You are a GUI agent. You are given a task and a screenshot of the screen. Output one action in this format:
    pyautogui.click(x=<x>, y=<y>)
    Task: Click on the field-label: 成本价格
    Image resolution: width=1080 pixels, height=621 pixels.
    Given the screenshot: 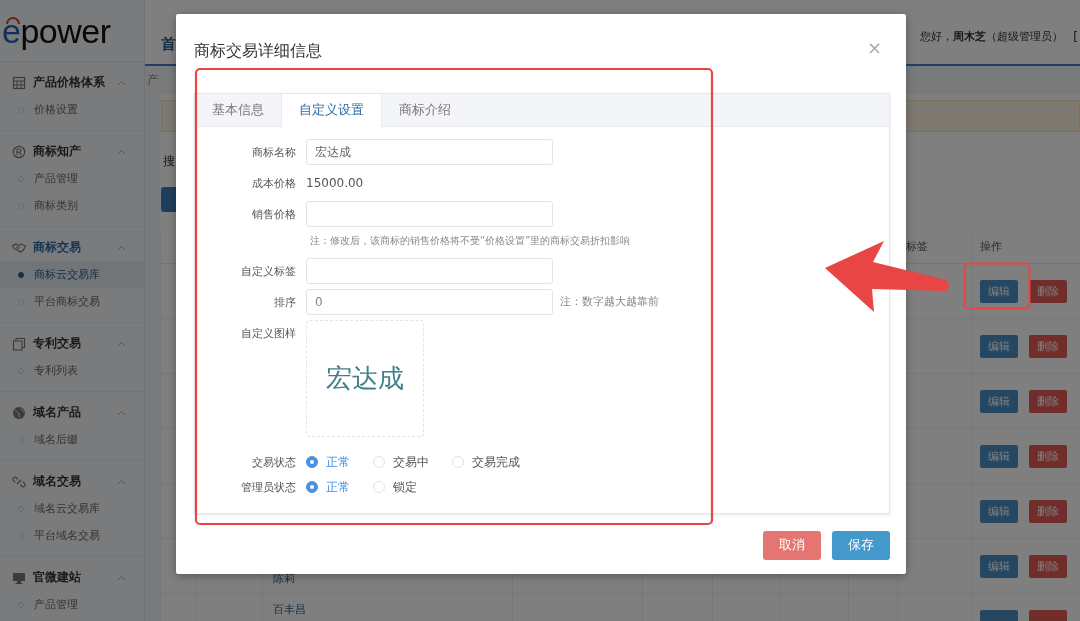 What is the action you would take?
    pyautogui.click(x=273, y=183)
    